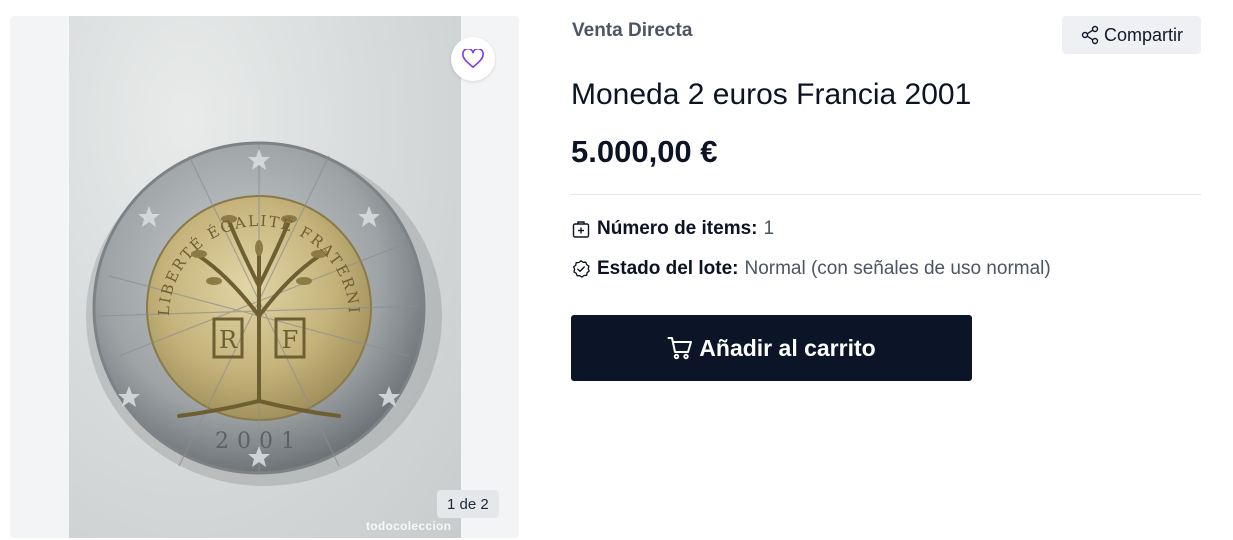  I want to click on heart-outline-icon, so click(473, 58).